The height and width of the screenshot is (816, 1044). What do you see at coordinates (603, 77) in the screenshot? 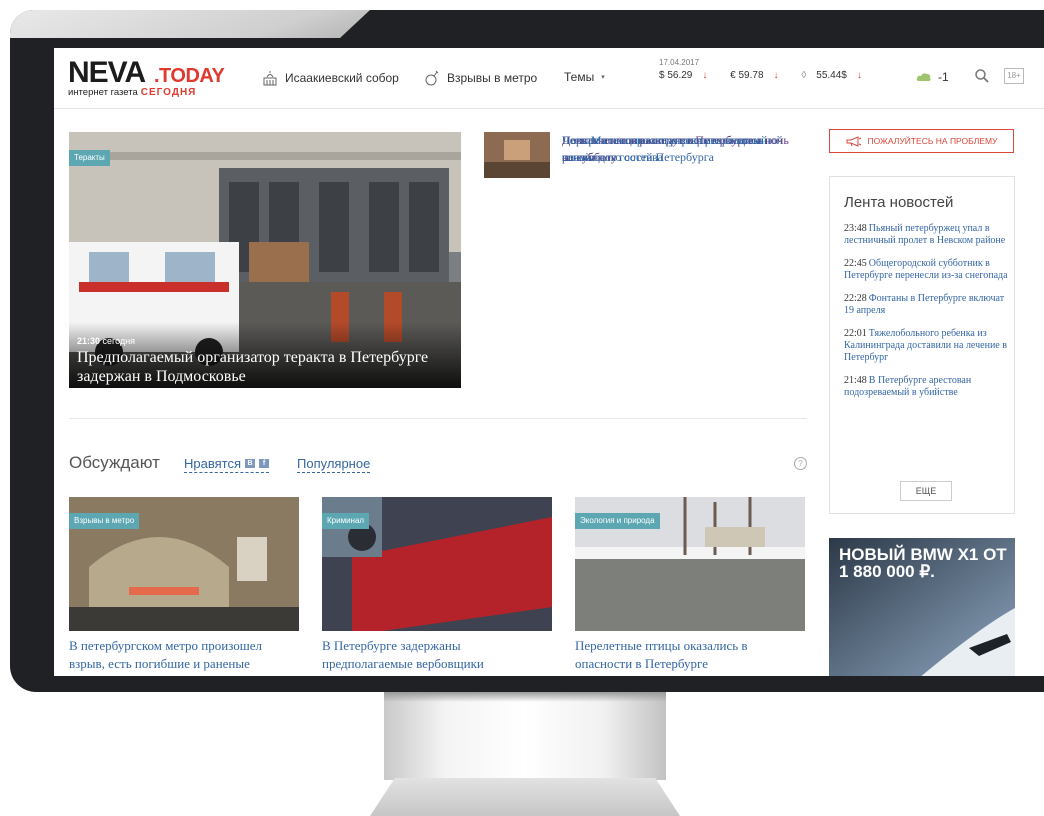
I see `chevron-down-icon: ▾` at bounding box center [603, 77].